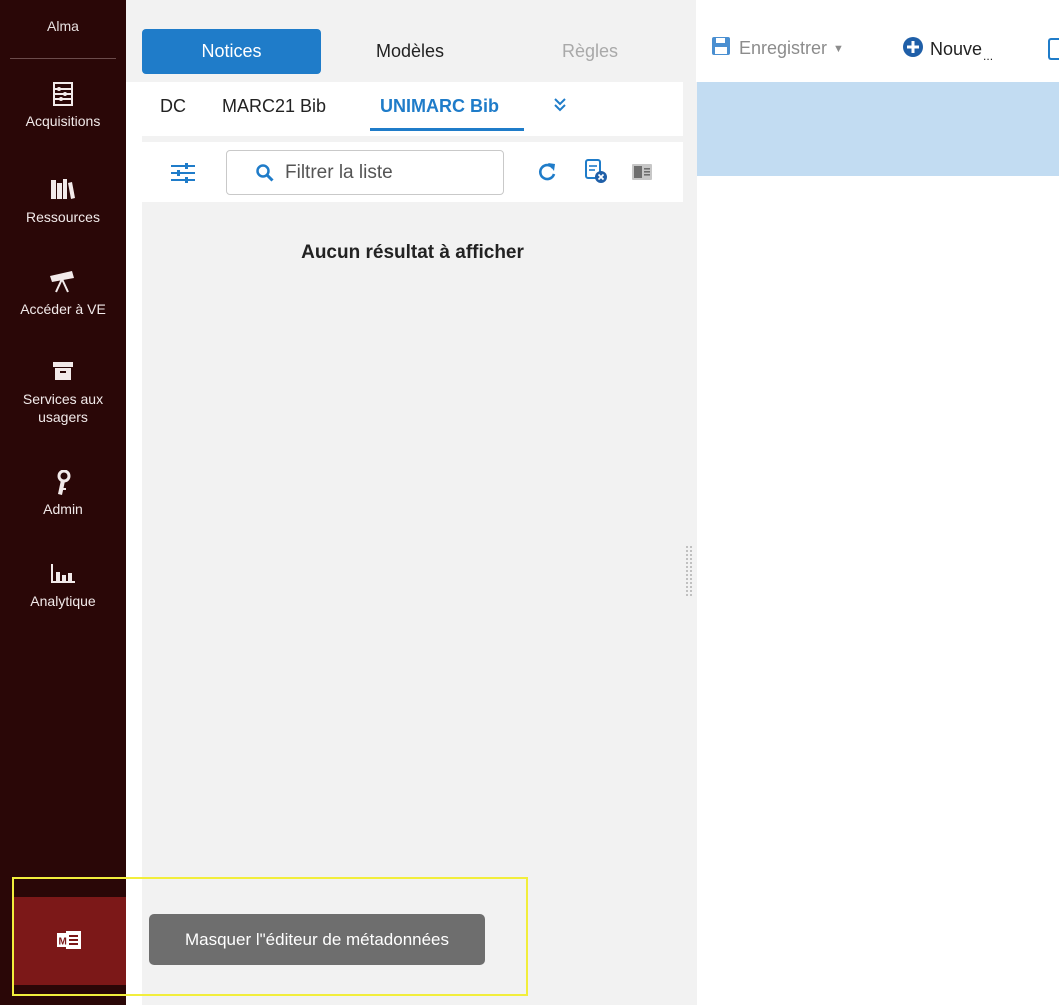 This screenshot has height=1005, width=1059. Describe the element at coordinates (385, 173) in the screenshot. I see `filter-input` at that location.